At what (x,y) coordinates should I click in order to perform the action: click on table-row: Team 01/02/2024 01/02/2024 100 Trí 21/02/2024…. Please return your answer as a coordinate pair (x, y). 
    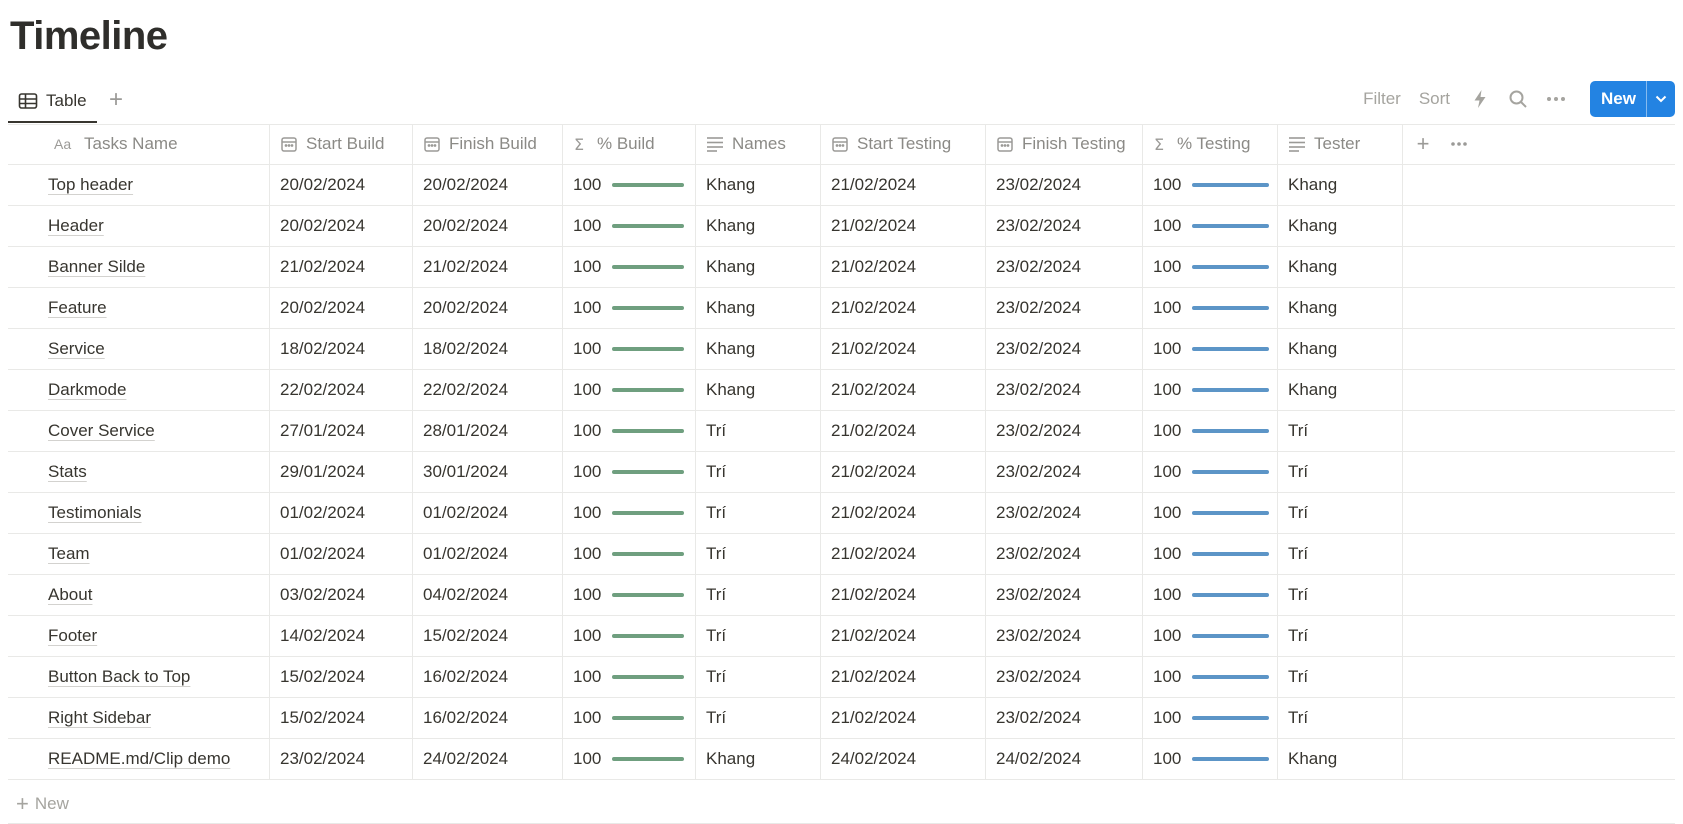
    Looking at the image, I should click on (841, 554).